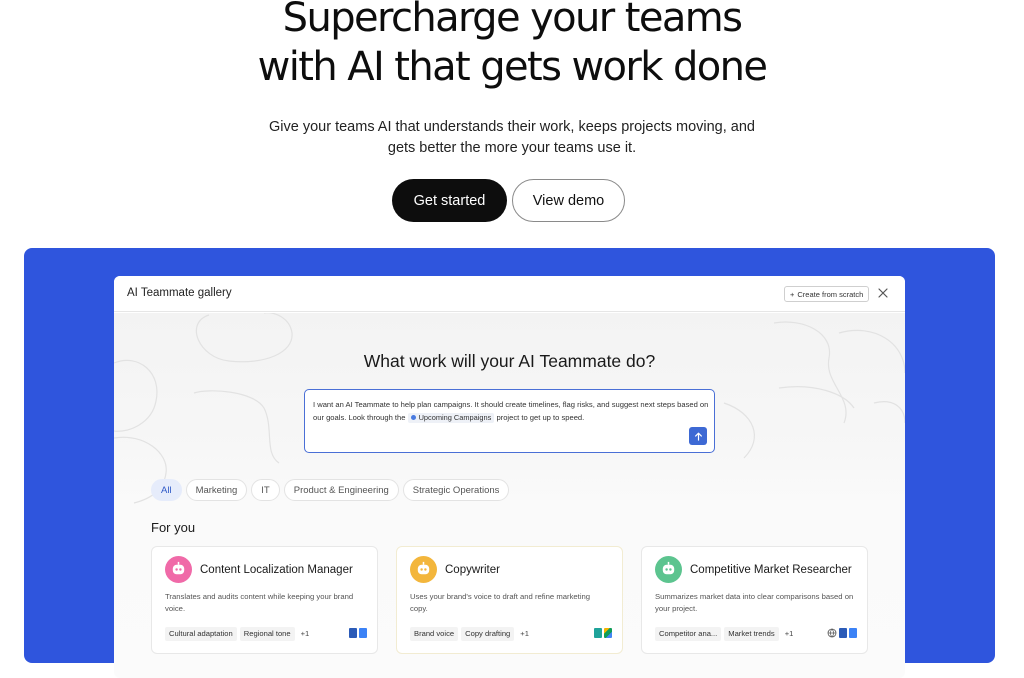 The height and width of the screenshot is (678, 1024). I want to click on view-demo-button: View demo, so click(568, 200).